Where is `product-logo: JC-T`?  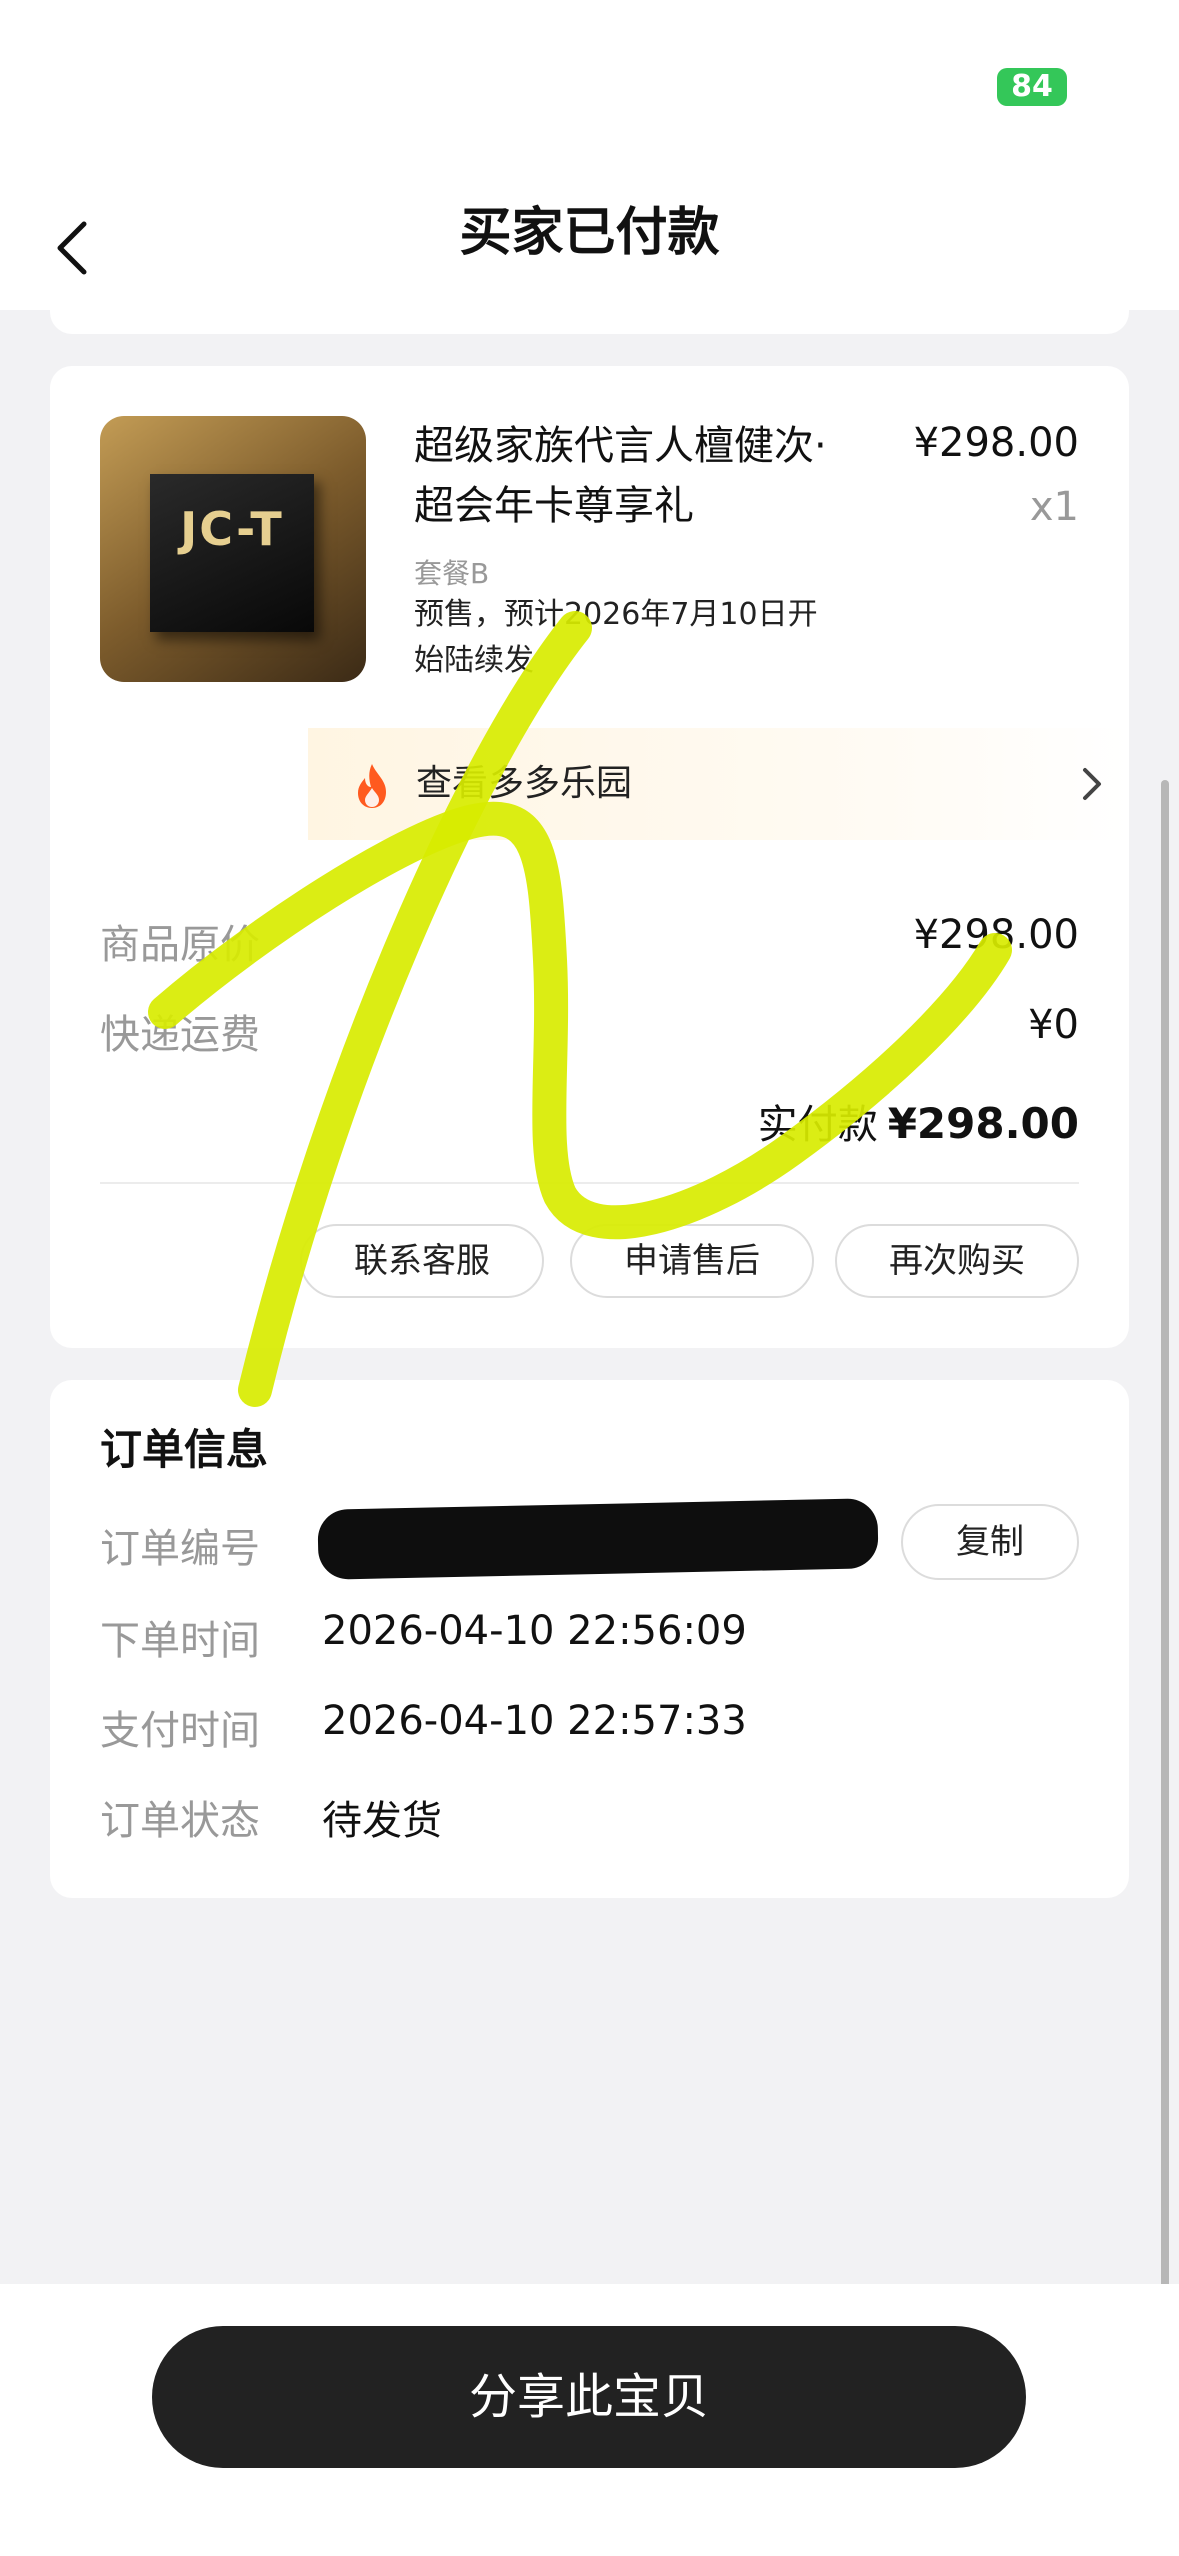
product-logo: JC-T is located at coordinates (232, 529).